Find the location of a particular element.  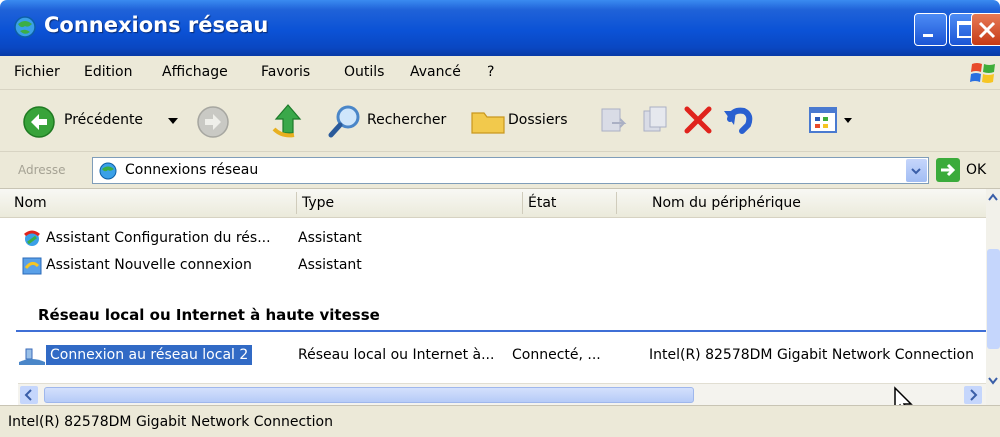

window-title: Connexions réseau is located at coordinates (156, 25).